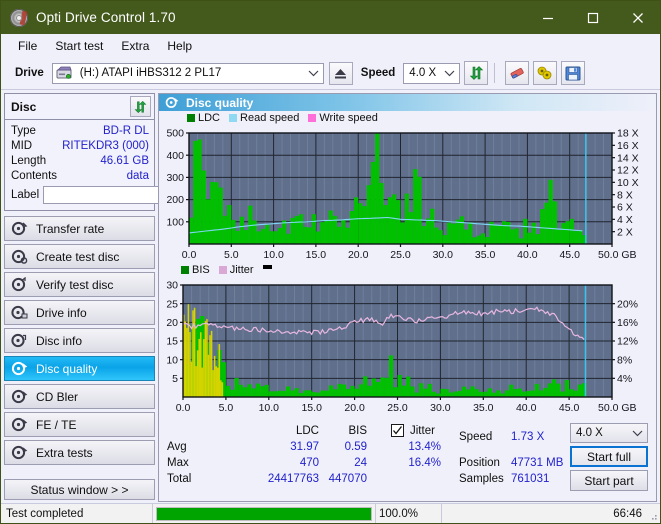  What do you see at coordinates (179, 46) in the screenshot?
I see `menu-help: Help` at bounding box center [179, 46].